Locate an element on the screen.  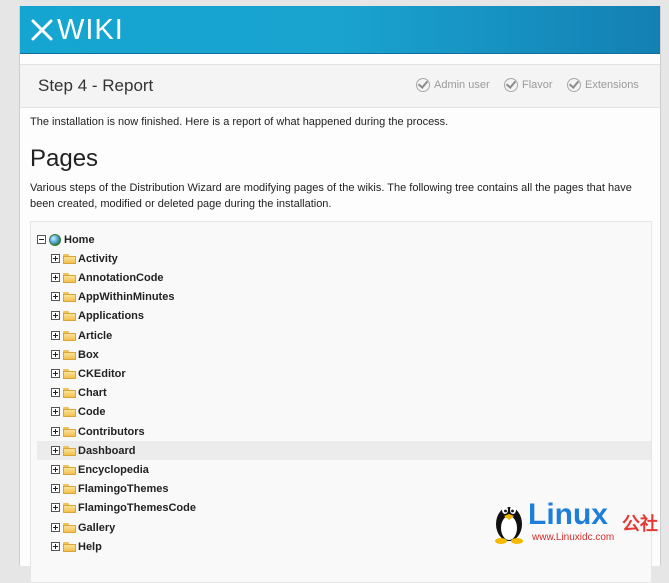
tree-item-label: Article is located at coordinates (95, 336).